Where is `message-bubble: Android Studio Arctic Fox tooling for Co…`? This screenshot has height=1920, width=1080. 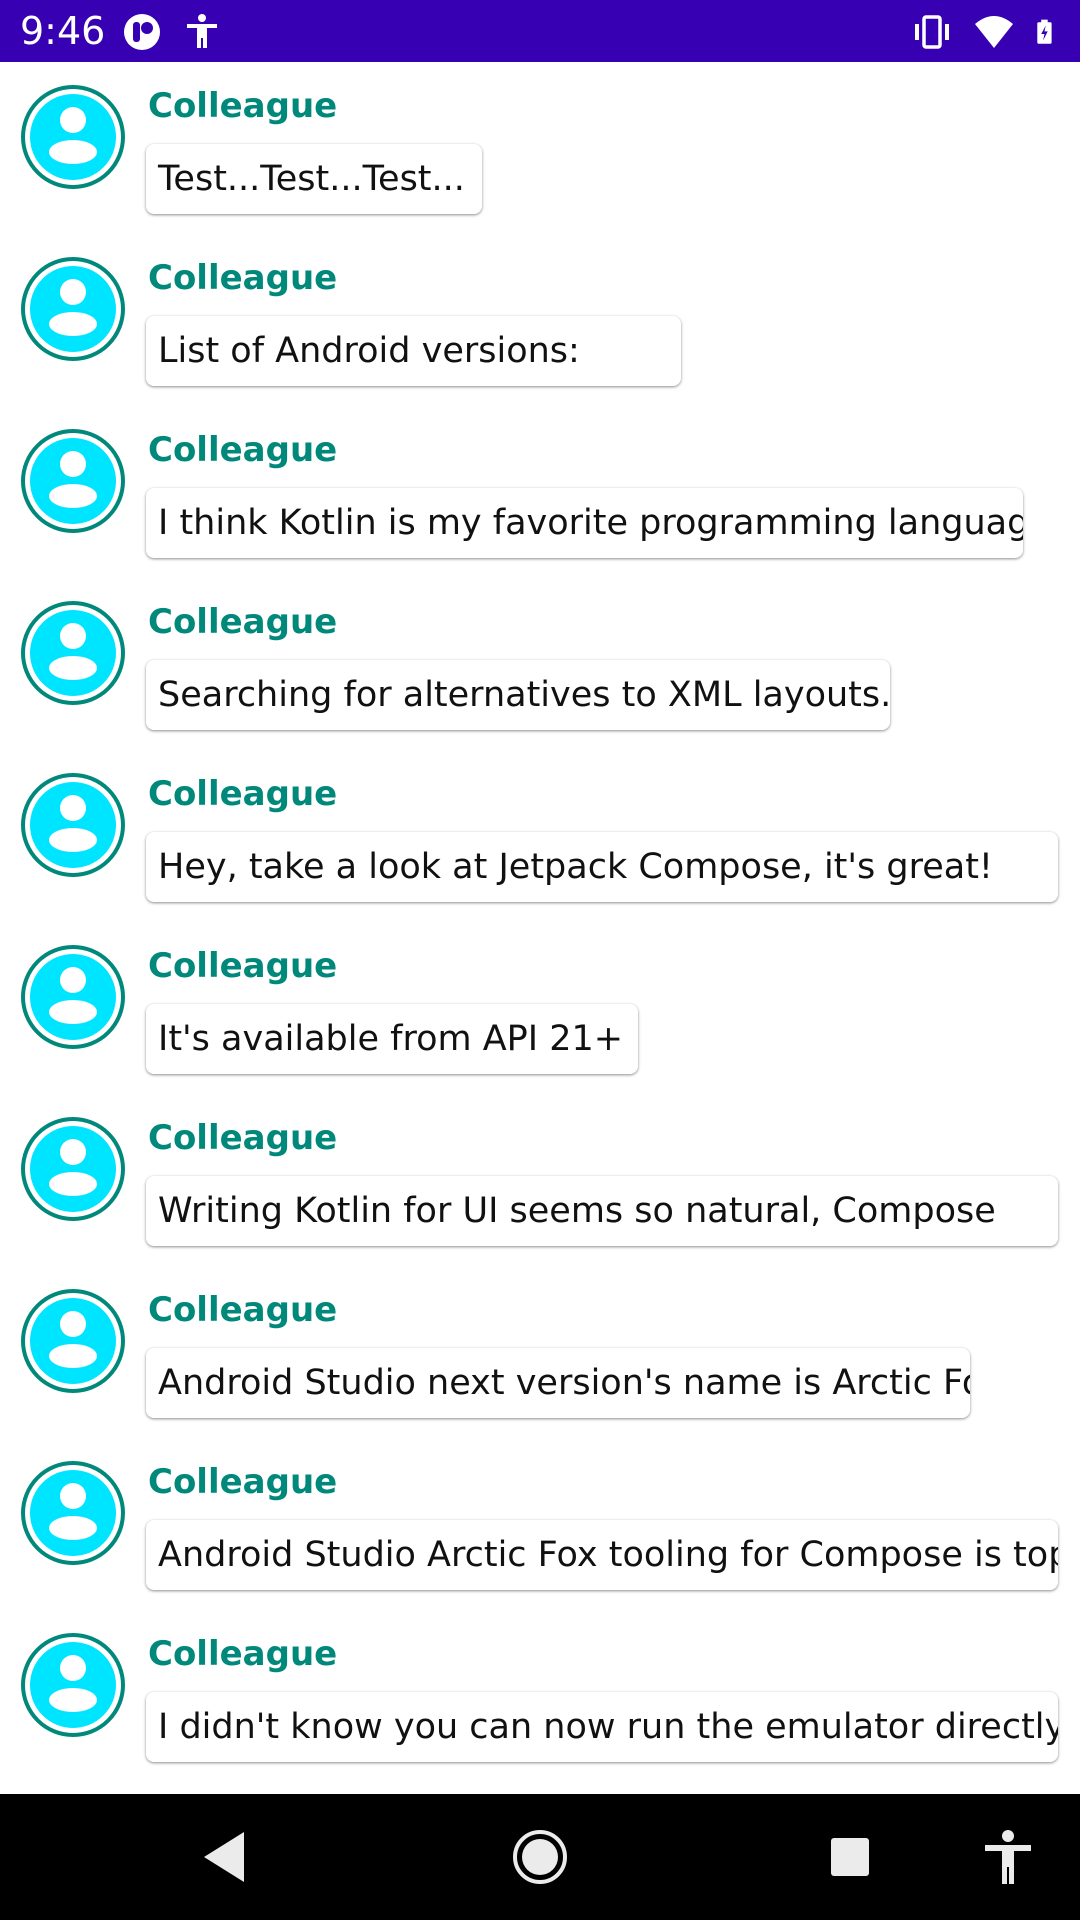 message-bubble: Android Studio Arctic Fox tooling for Co… is located at coordinates (602, 1555).